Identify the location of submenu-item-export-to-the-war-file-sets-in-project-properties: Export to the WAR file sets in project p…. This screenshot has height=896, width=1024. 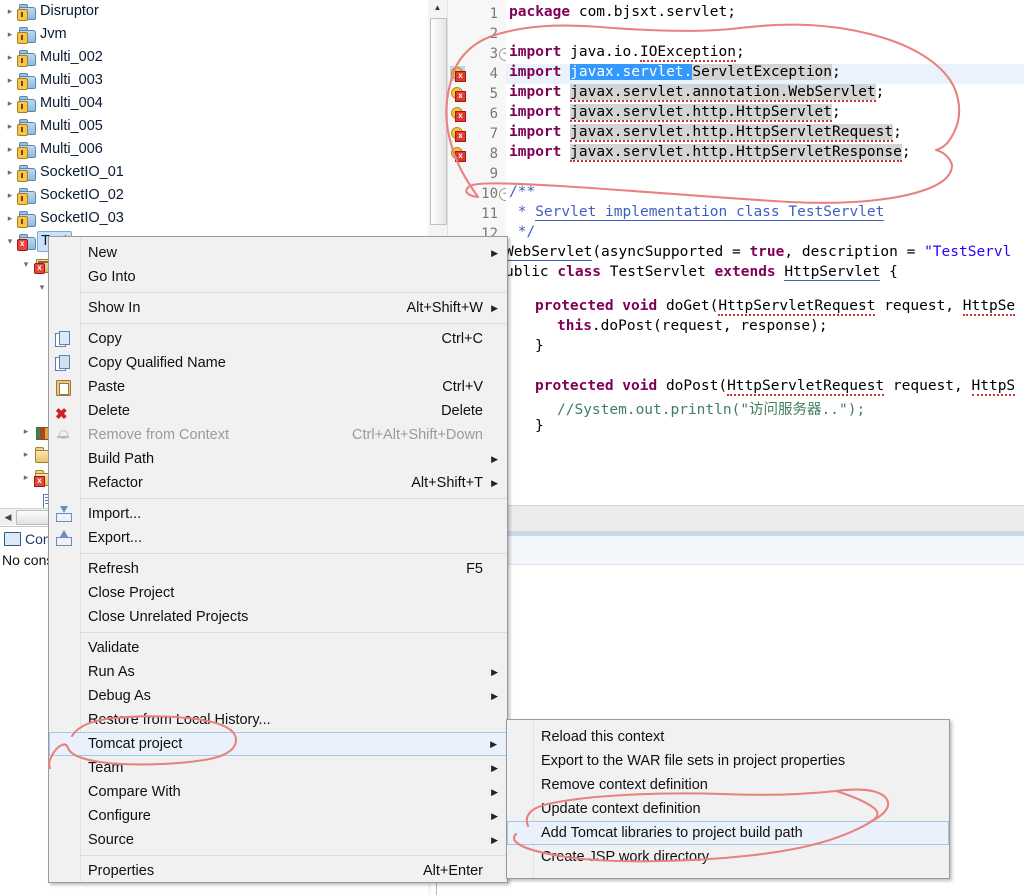
(728, 761).